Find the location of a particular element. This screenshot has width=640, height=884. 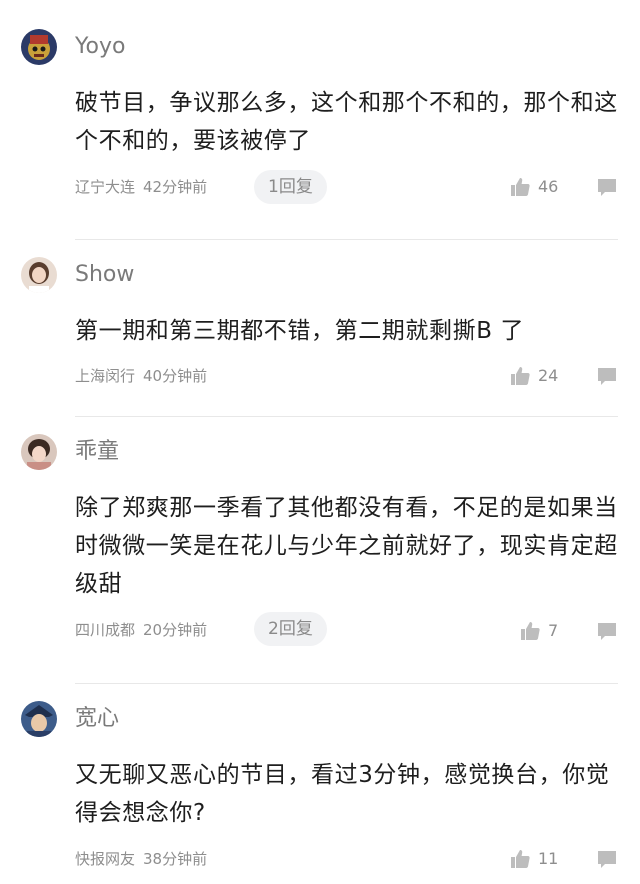

reply-count-button: 1回复 is located at coordinates (290, 187).